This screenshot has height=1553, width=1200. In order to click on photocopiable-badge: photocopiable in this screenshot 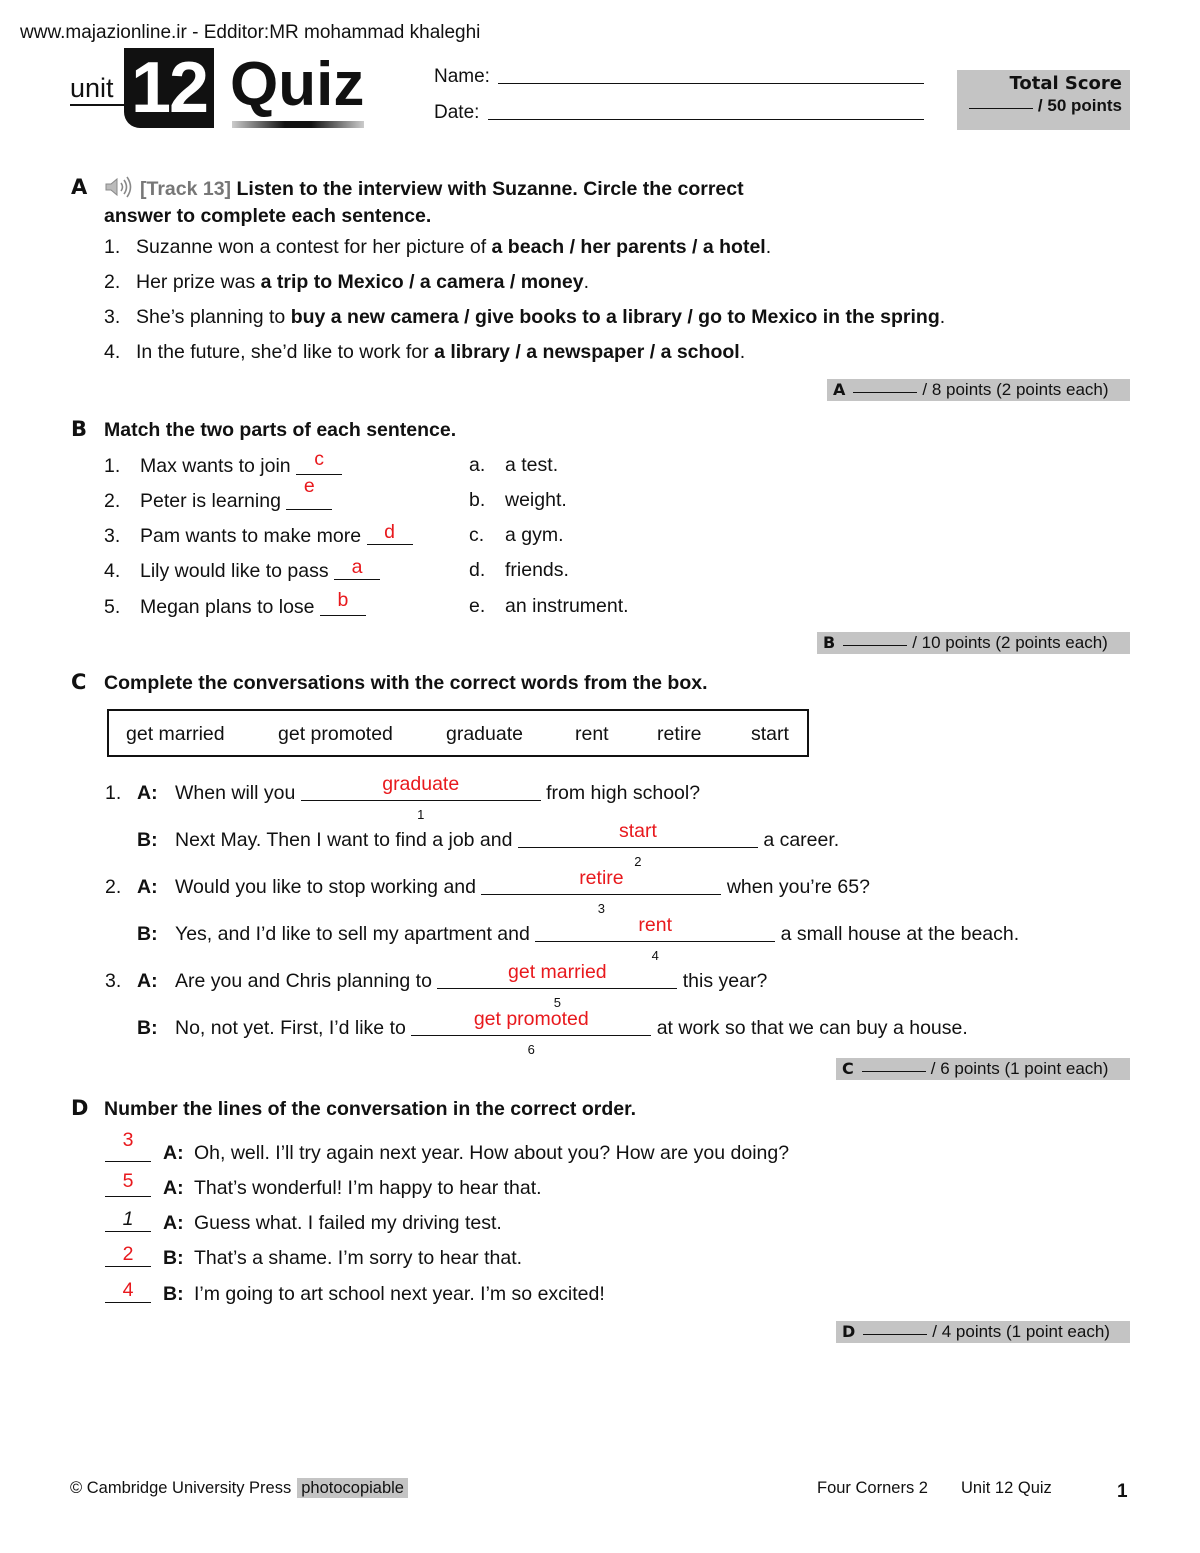, I will do `click(352, 1488)`.